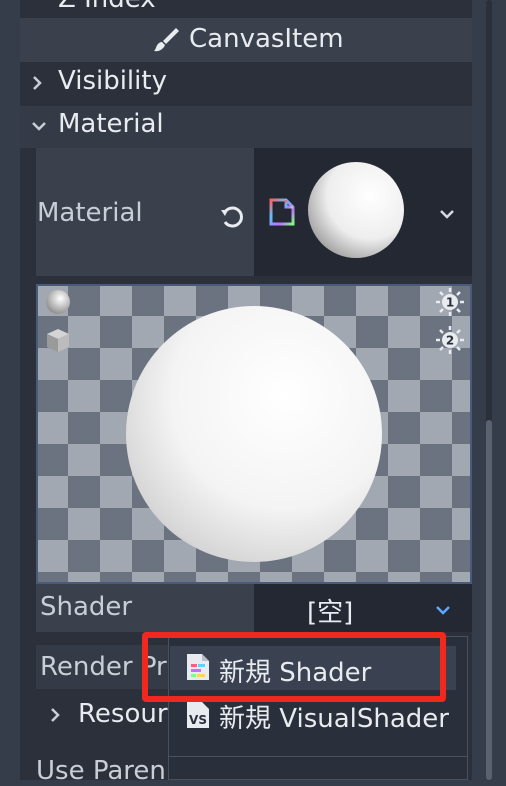  What do you see at coordinates (111, 124) in the screenshot?
I see `material-section-label: Material` at bounding box center [111, 124].